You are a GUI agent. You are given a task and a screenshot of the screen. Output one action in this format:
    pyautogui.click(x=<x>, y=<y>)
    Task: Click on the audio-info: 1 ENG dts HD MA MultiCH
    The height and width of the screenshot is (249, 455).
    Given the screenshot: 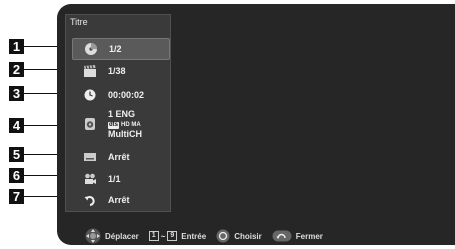 What is the action you would take?
    pyautogui.click(x=125, y=123)
    